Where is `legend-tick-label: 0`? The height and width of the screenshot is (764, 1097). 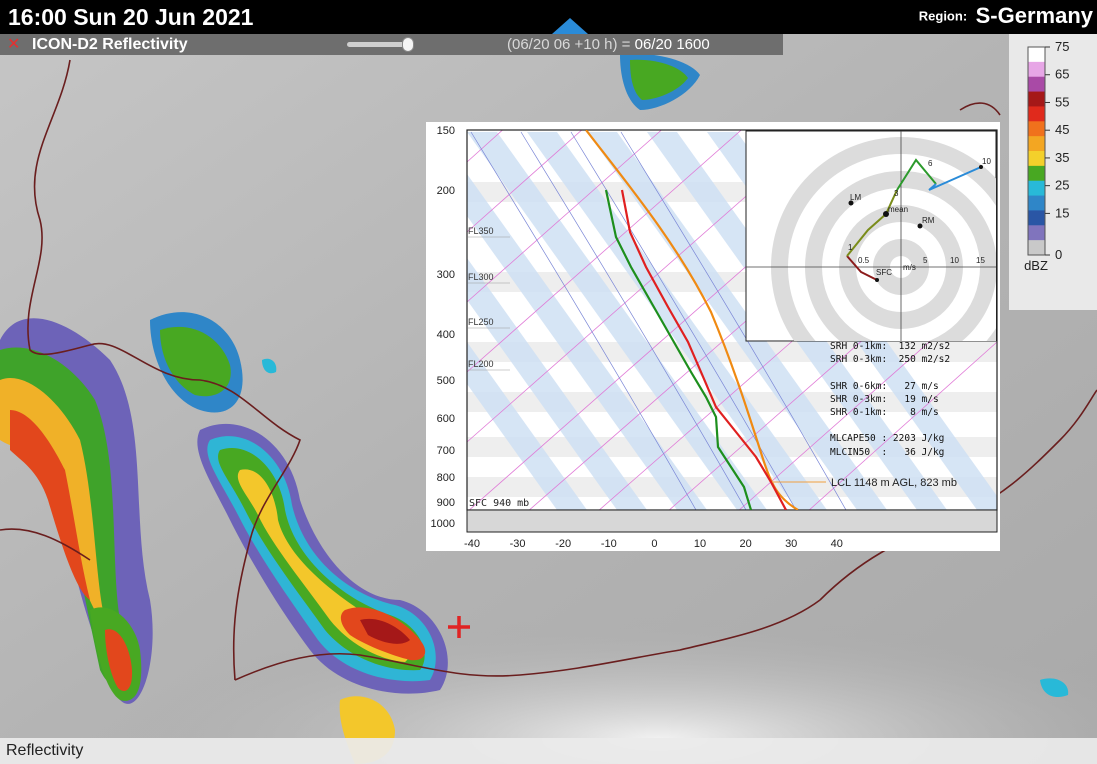
legend-tick-label: 0 is located at coordinates (1058, 254).